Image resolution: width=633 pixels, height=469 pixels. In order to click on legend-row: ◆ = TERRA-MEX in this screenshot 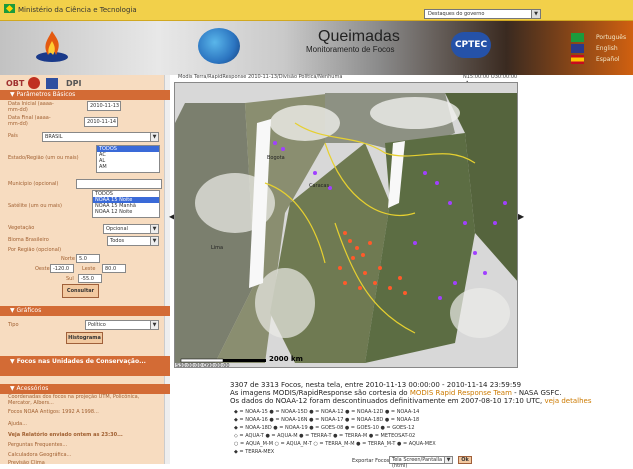, I will do `click(254, 452)`.